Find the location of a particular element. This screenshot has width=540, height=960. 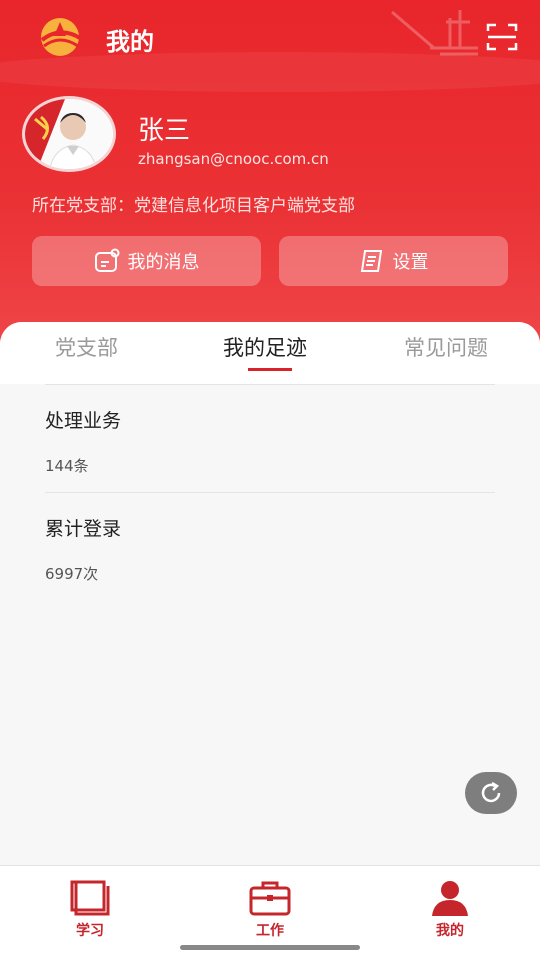

party-logo-icon is located at coordinates (61, 37).